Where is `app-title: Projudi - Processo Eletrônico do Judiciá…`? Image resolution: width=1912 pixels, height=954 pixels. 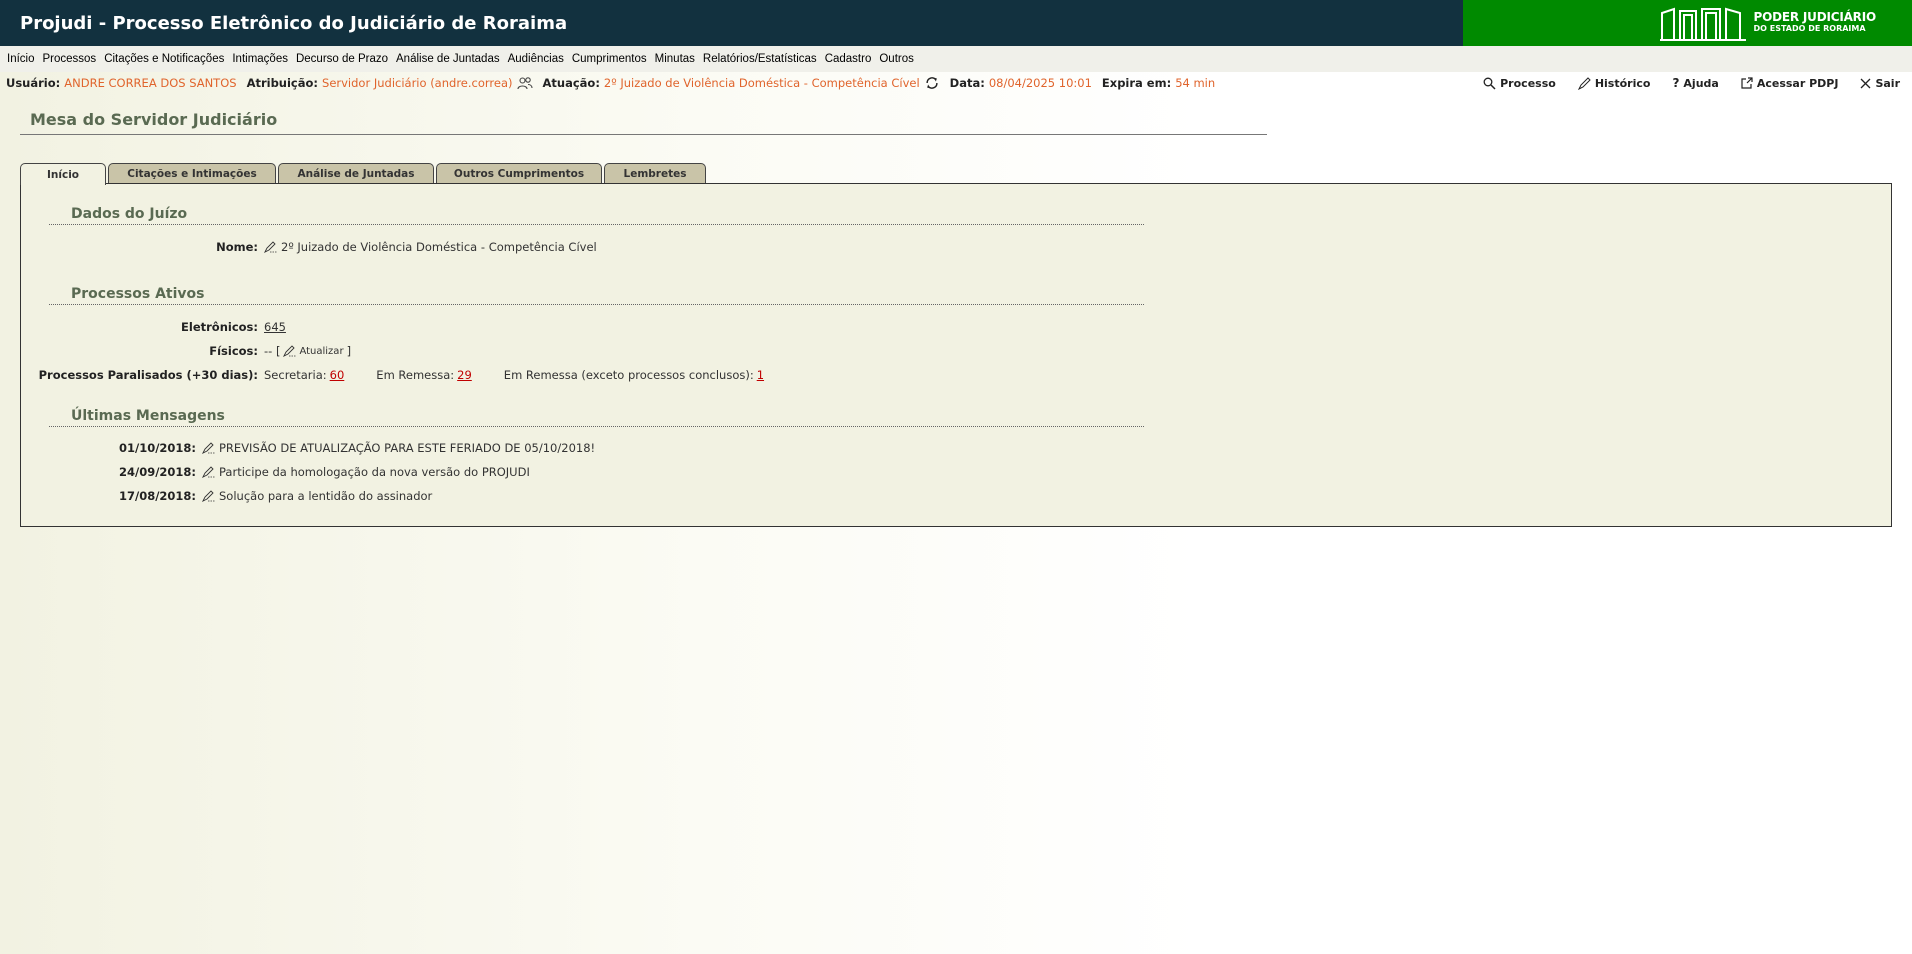
app-title: Projudi - Processo Eletrônico do Judiciá… is located at coordinates (731, 23).